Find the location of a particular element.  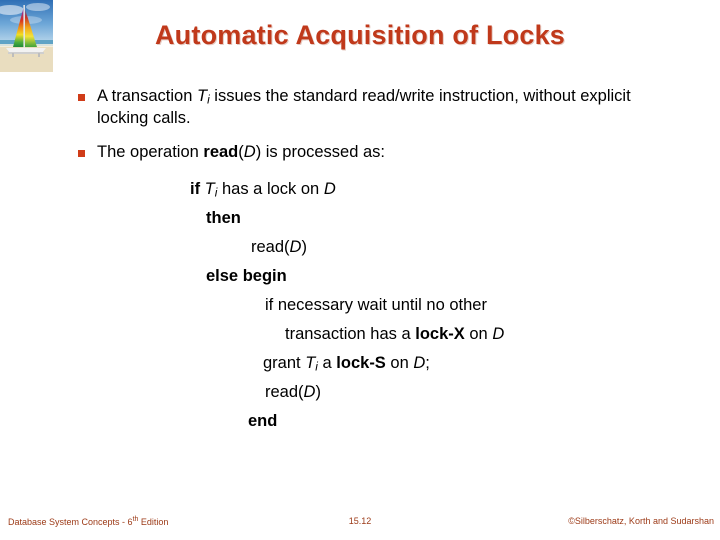

text-run: end is located at coordinates (263, 421).